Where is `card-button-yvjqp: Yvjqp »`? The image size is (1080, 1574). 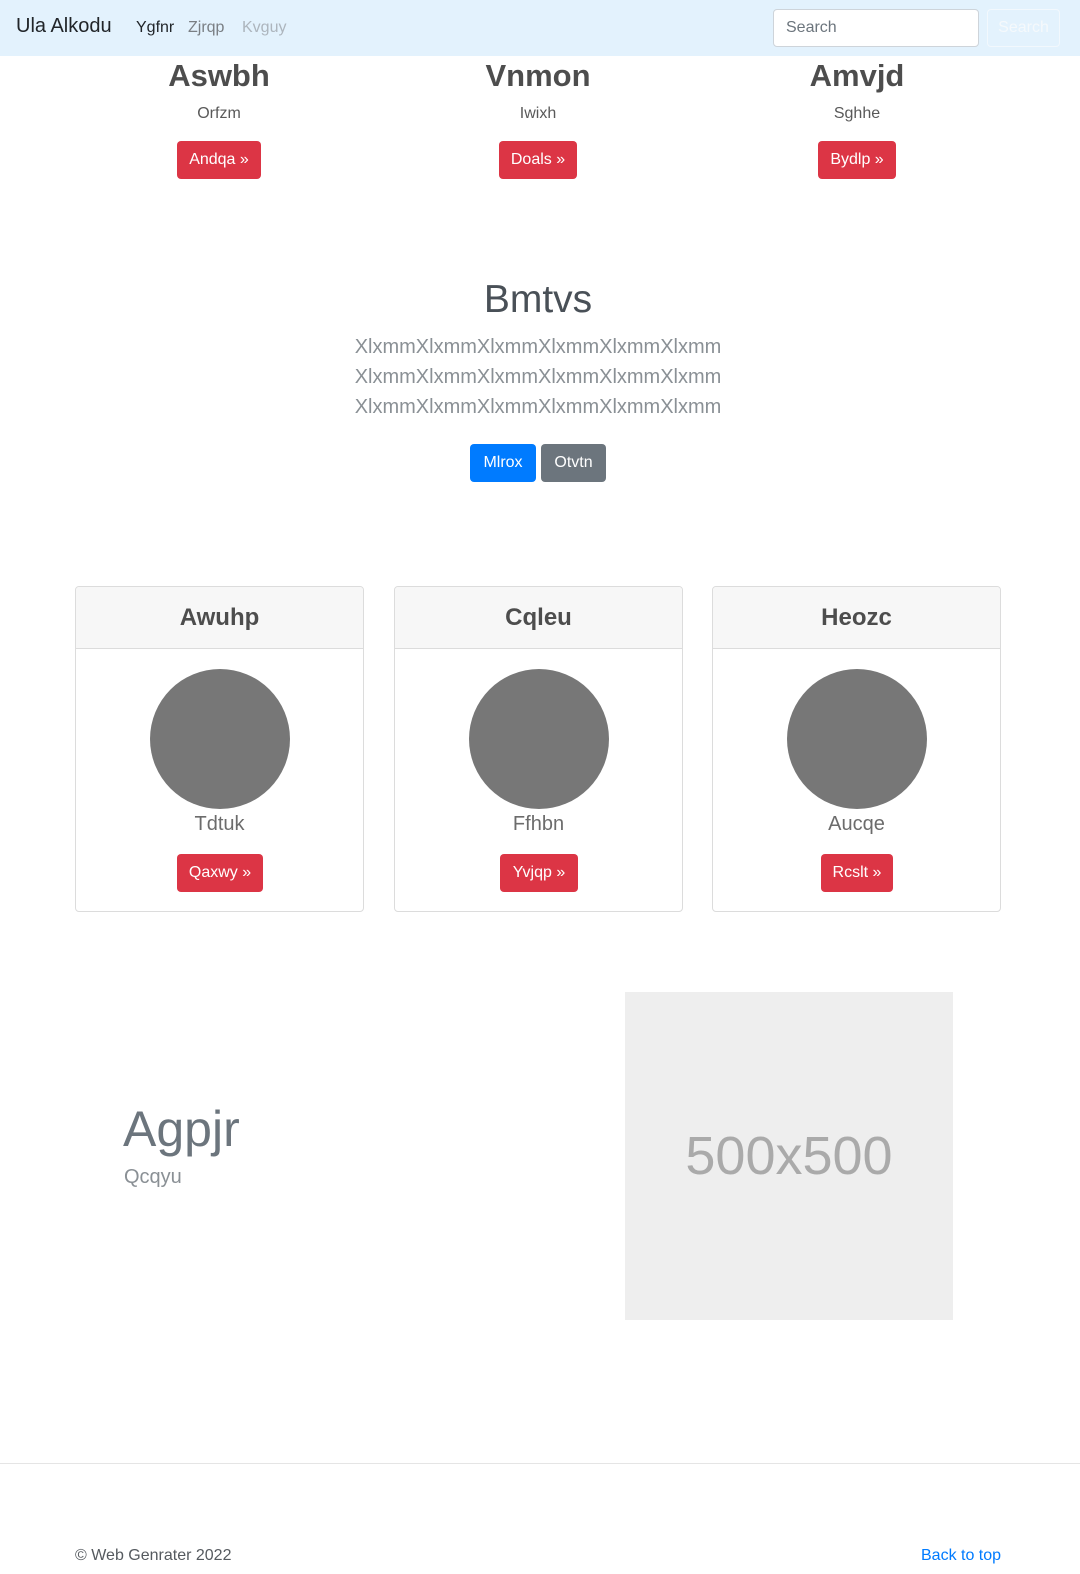
card-button-yvjqp: Yvjqp » is located at coordinates (539, 873).